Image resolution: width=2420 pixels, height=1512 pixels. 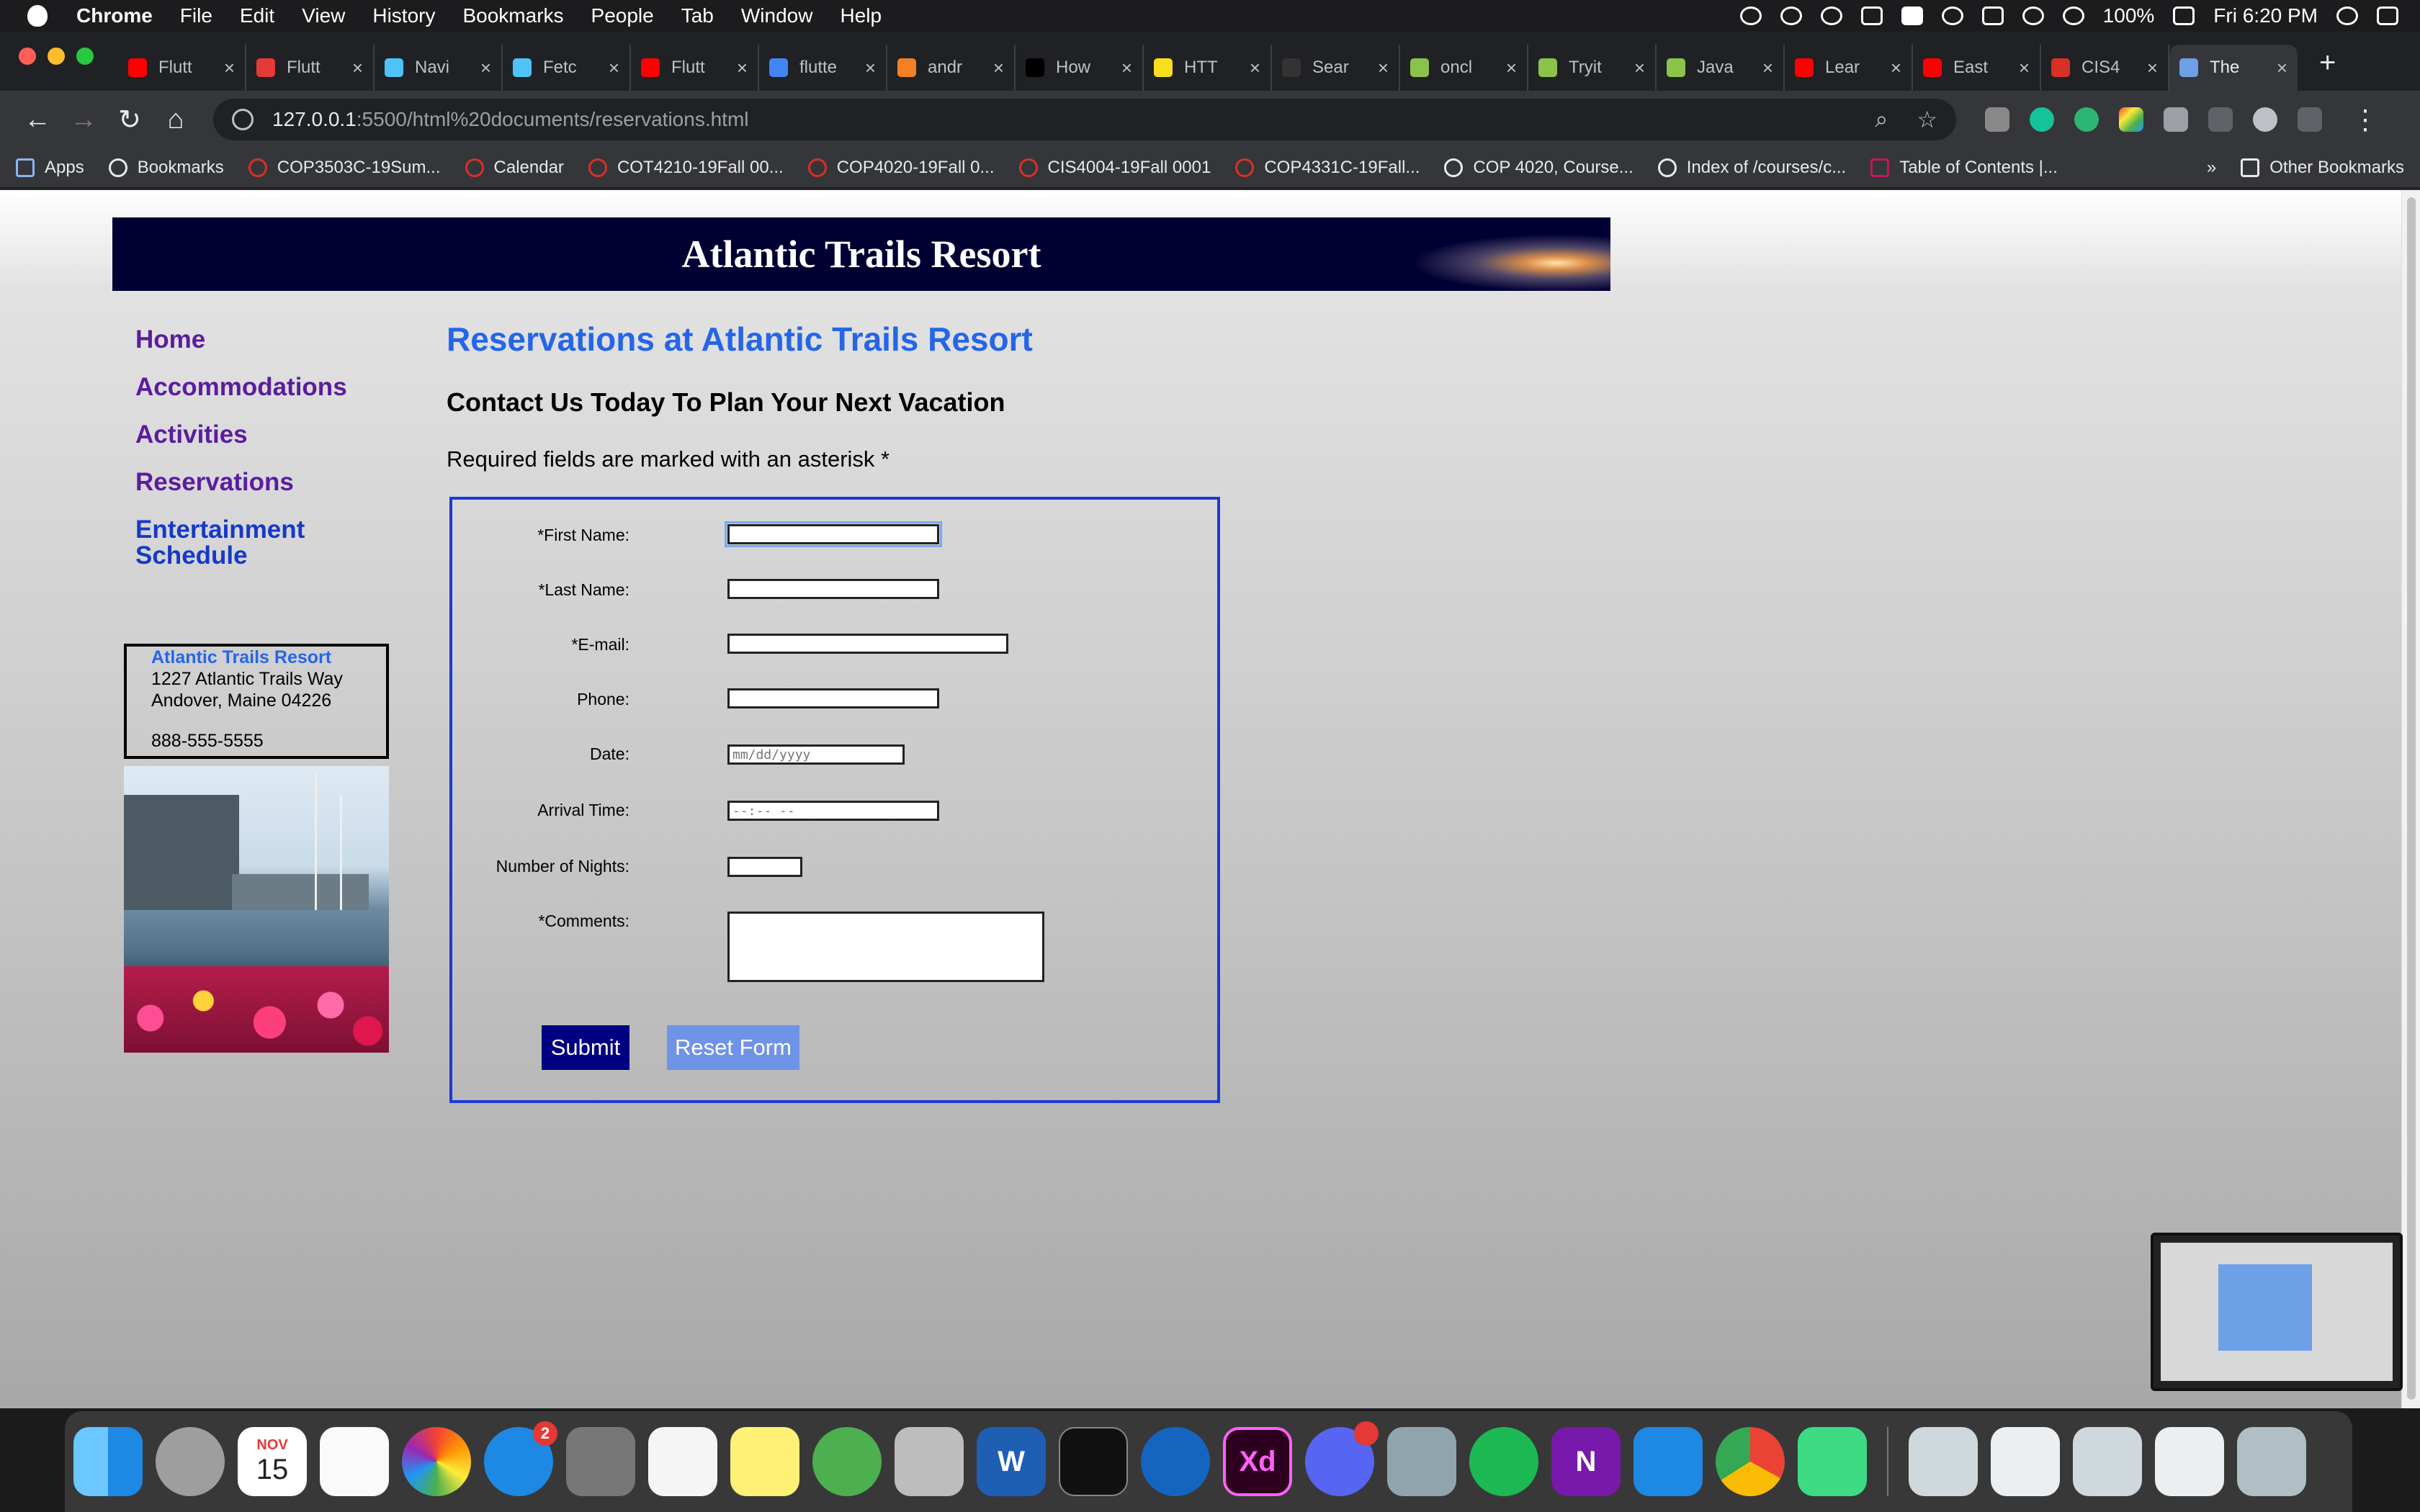 What do you see at coordinates (585, 1047) in the screenshot?
I see `submit-button: Submit` at bounding box center [585, 1047].